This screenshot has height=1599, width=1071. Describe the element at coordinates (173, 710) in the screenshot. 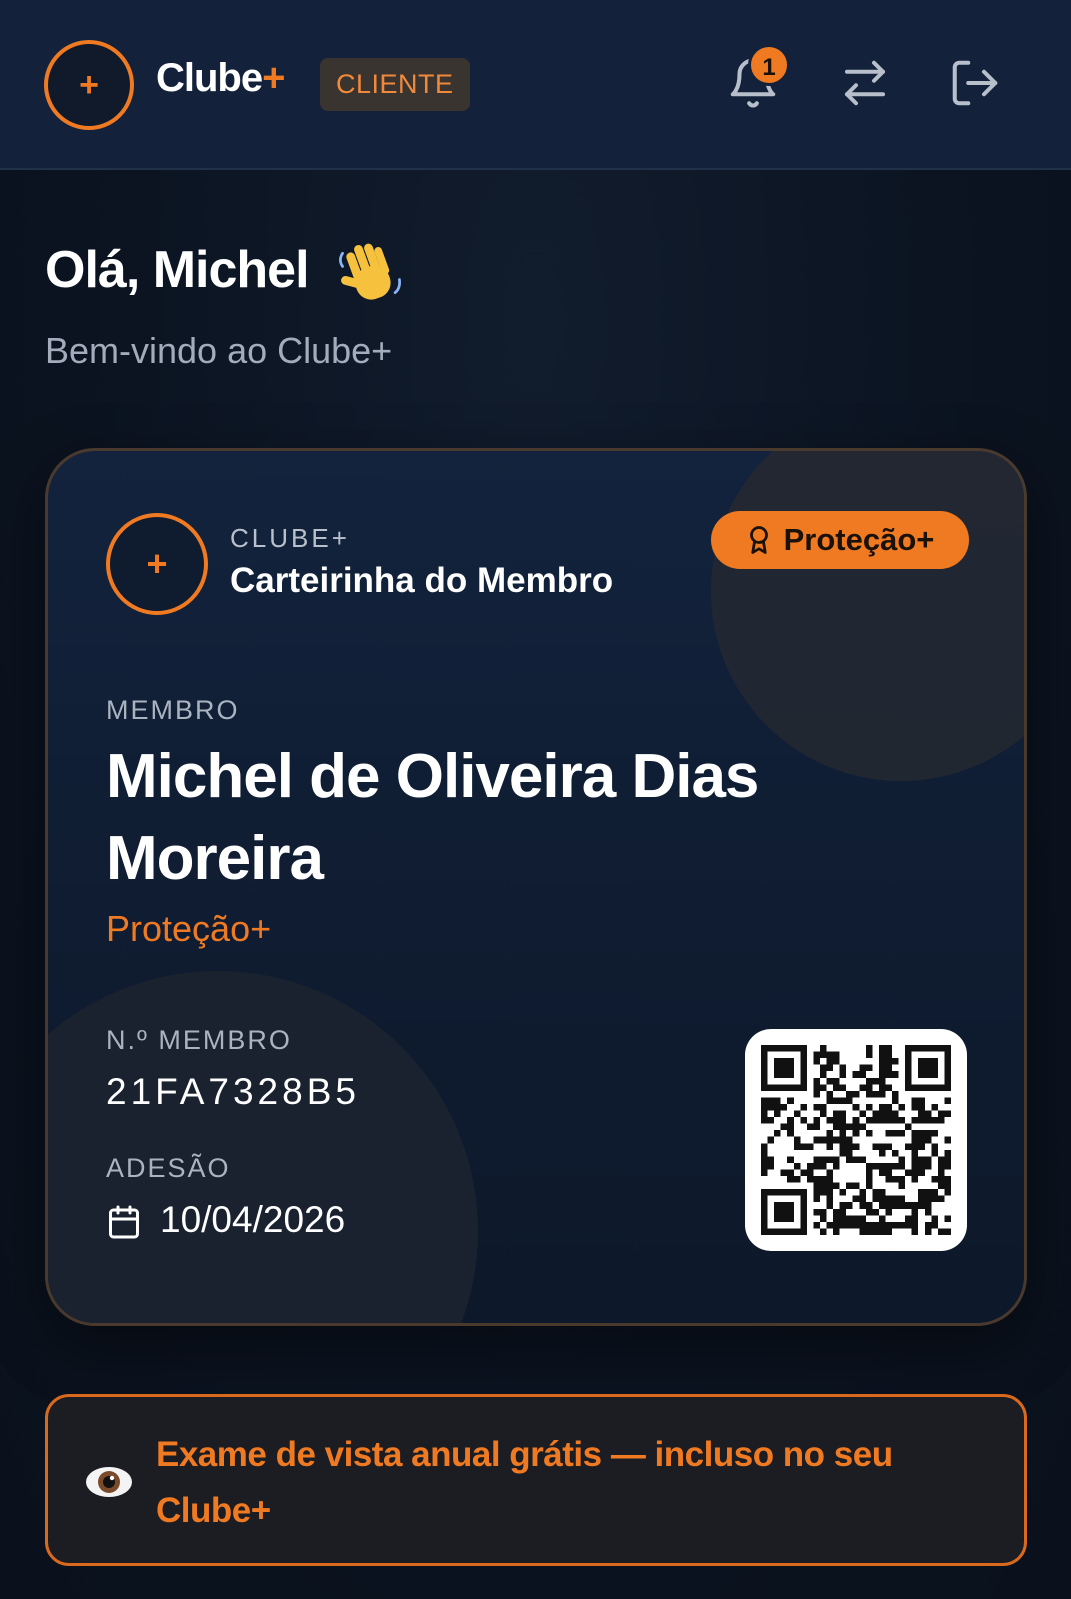

I see `member-label: MEMBRO` at that location.